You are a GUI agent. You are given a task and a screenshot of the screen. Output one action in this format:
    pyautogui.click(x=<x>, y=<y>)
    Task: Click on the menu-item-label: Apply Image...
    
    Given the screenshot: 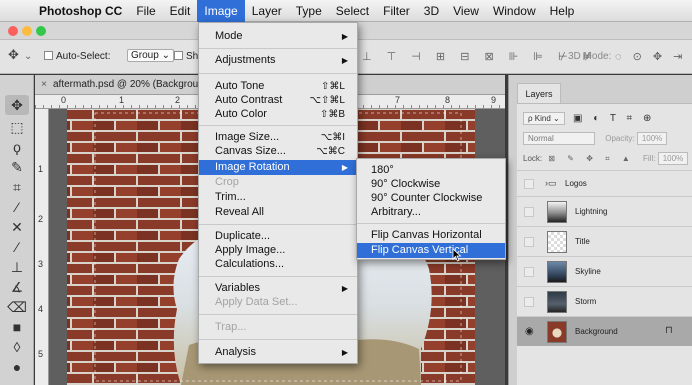 What is the action you would take?
    pyautogui.click(x=250, y=250)
    